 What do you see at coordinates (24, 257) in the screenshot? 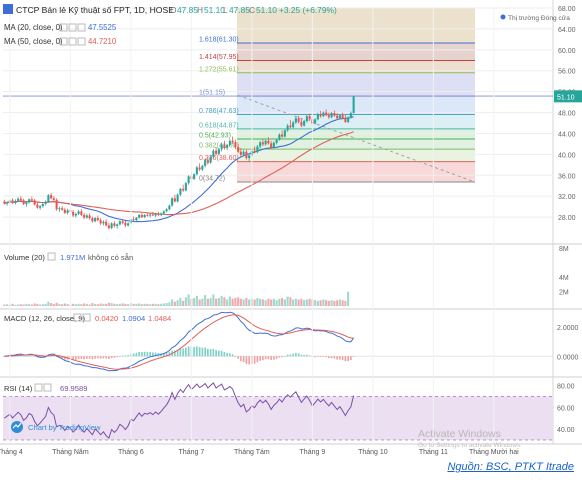
I see `volume-label: Volume (20)` at bounding box center [24, 257].